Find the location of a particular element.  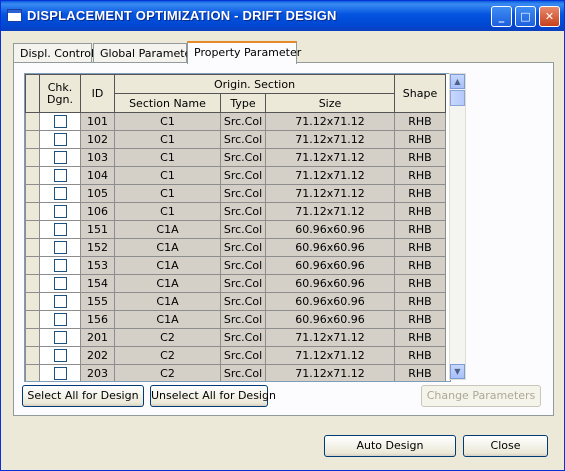

close-button: Close is located at coordinates (505, 446).